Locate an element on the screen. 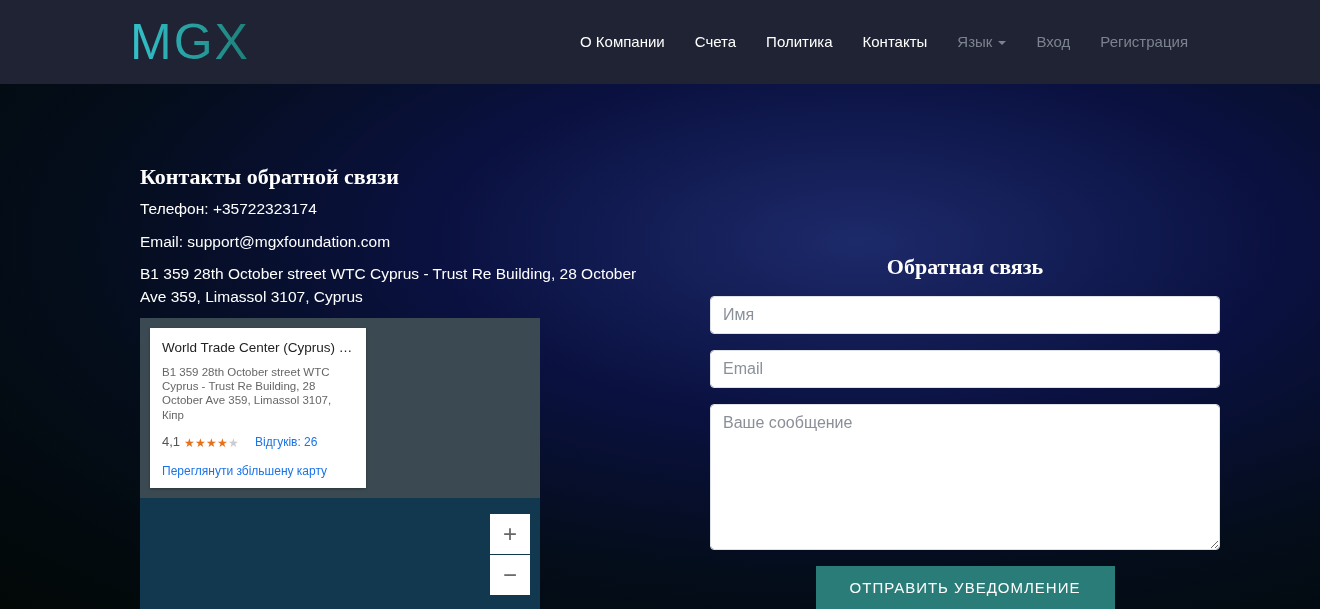 The height and width of the screenshot is (609, 1320). nav-link: Счета is located at coordinates (715, 42).